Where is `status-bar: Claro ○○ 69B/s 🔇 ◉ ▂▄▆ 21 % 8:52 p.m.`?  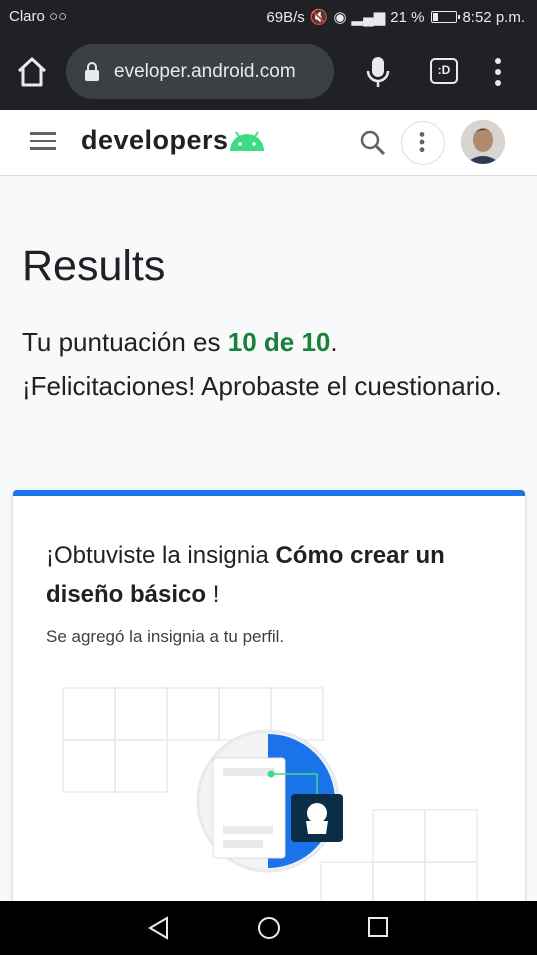
status-bar: Claro ○○ 69B/s 🔇 ◉ ▂▄▆ 21 % 8:52 p.m. is located at coordinates (268, 17).